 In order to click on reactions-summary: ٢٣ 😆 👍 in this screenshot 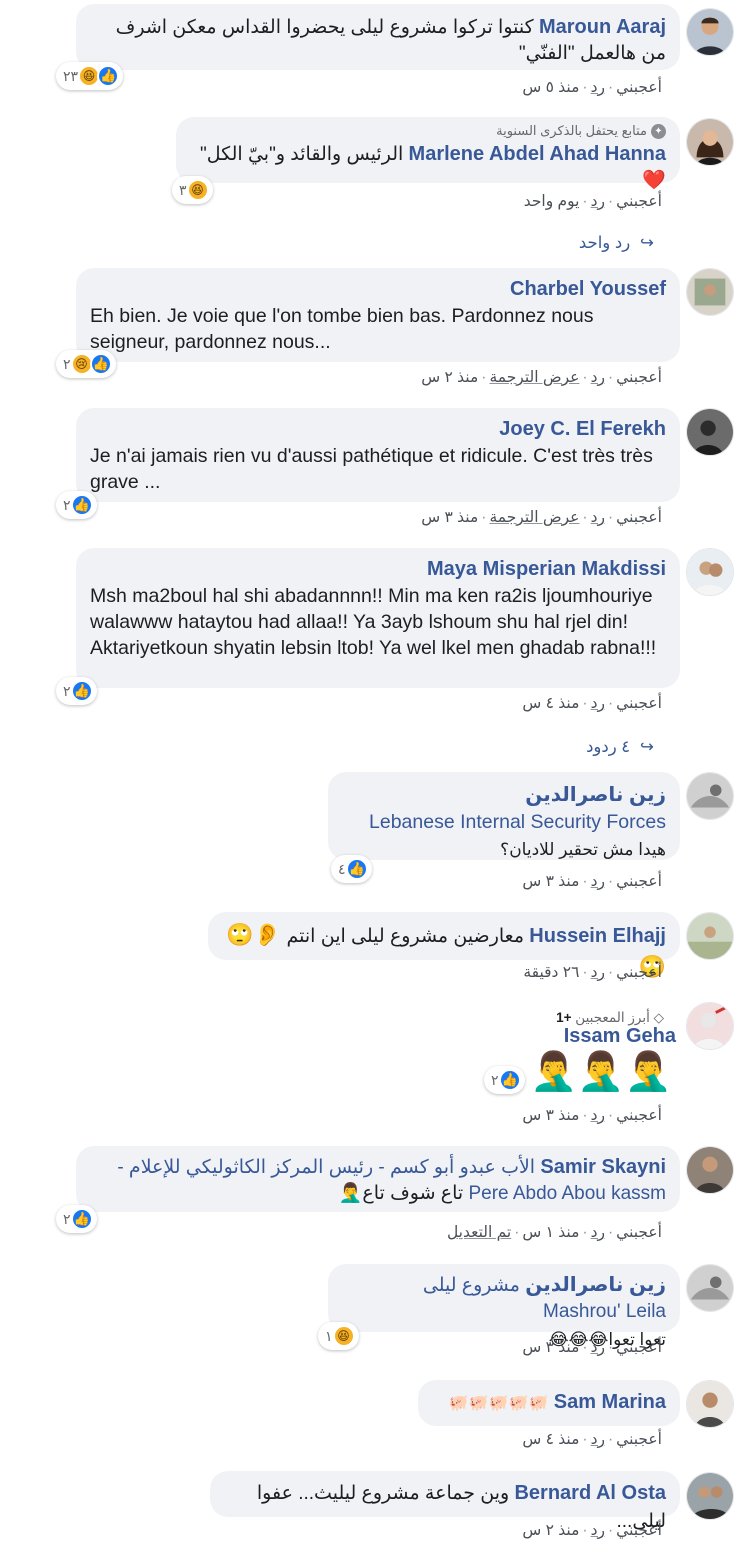, I will do `click(90, 76)`.